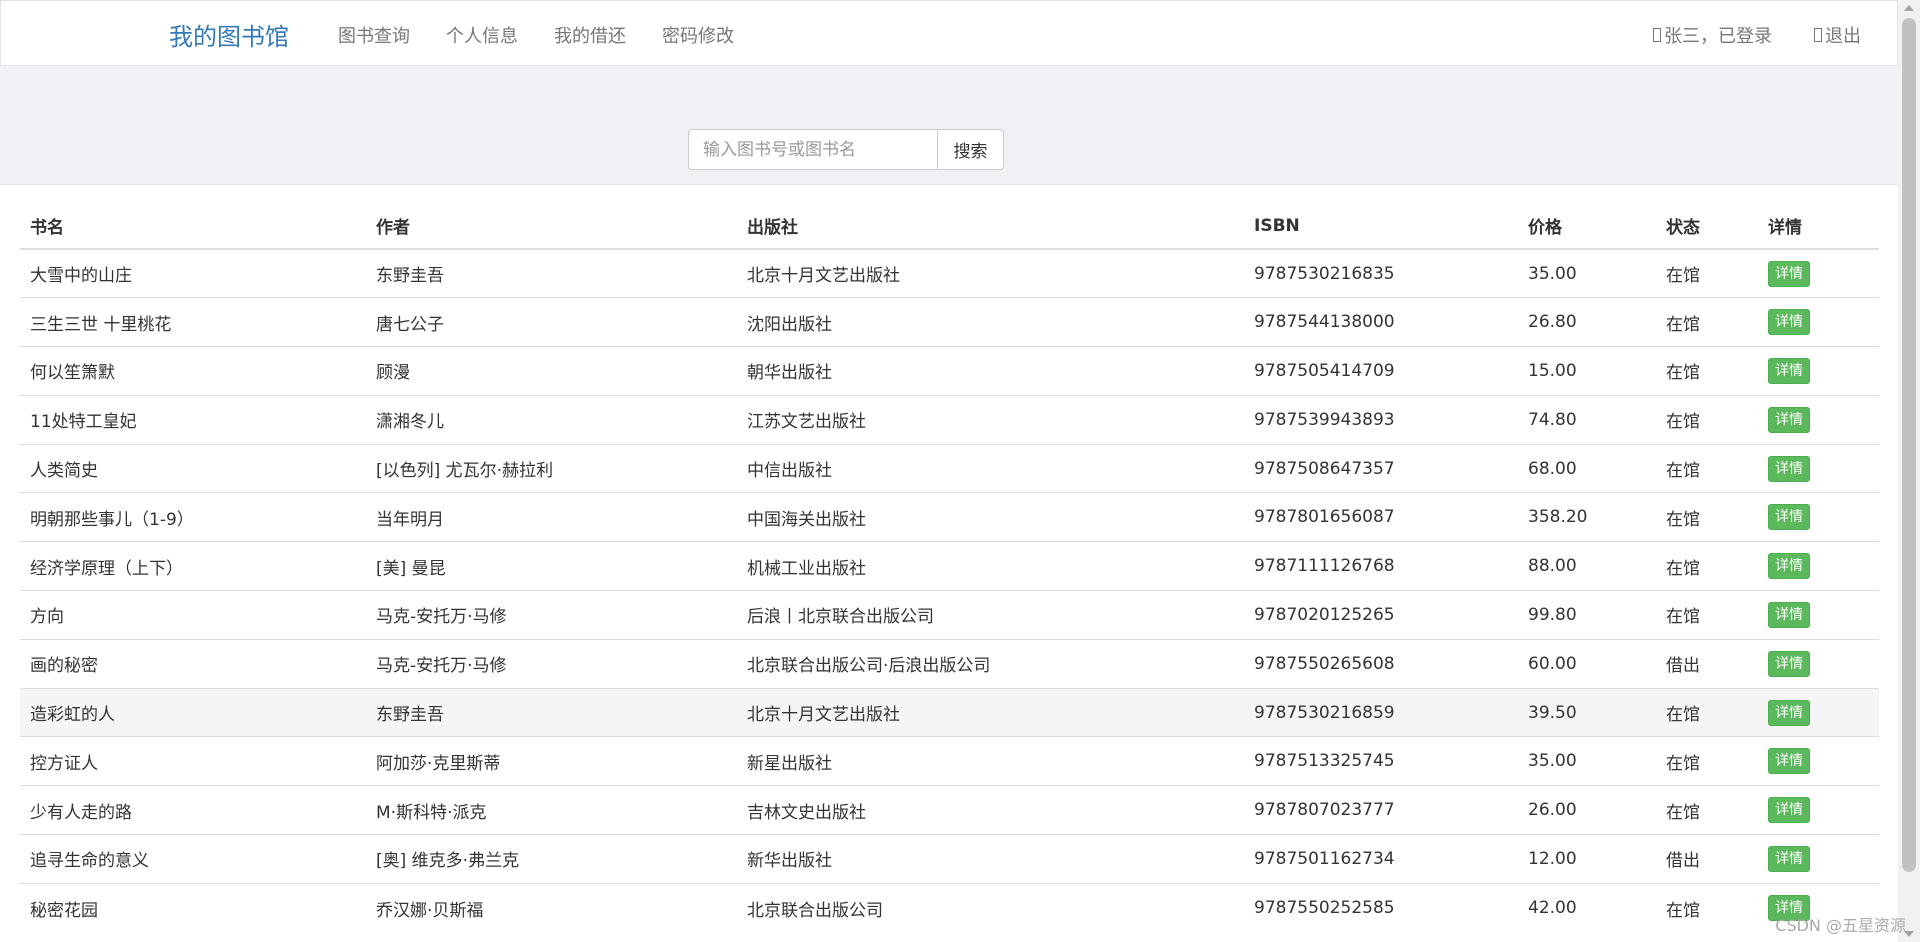 The image size is (1920, 942). I want to click on vertical-scrollbar, so click(1909, 471).